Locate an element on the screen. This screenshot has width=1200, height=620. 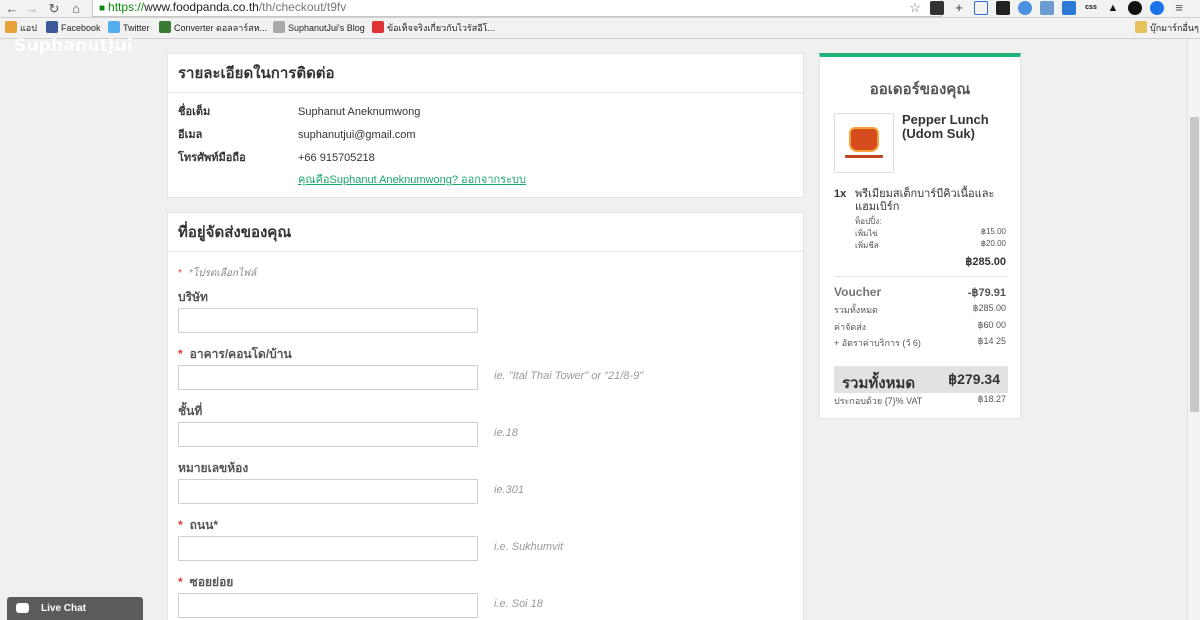
reload-icon: ↻ is located at coordinates (54, 9).